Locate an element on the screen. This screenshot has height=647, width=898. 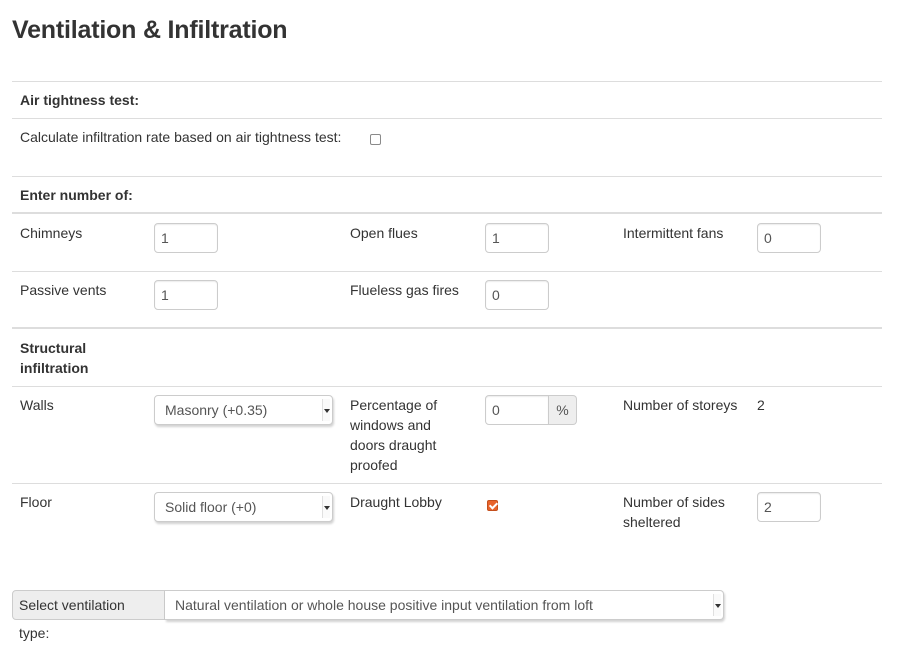
intermittent-fans-label: Intermittent fans is located at coordinates (673, 233).